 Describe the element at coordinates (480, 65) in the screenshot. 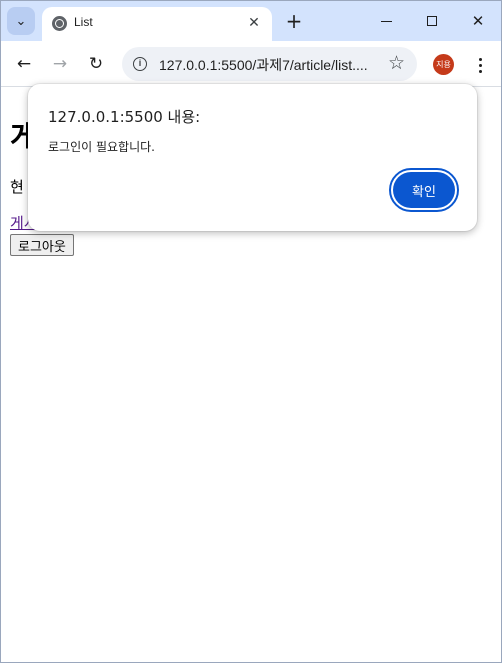

I see `more-vert-icon` at that location.